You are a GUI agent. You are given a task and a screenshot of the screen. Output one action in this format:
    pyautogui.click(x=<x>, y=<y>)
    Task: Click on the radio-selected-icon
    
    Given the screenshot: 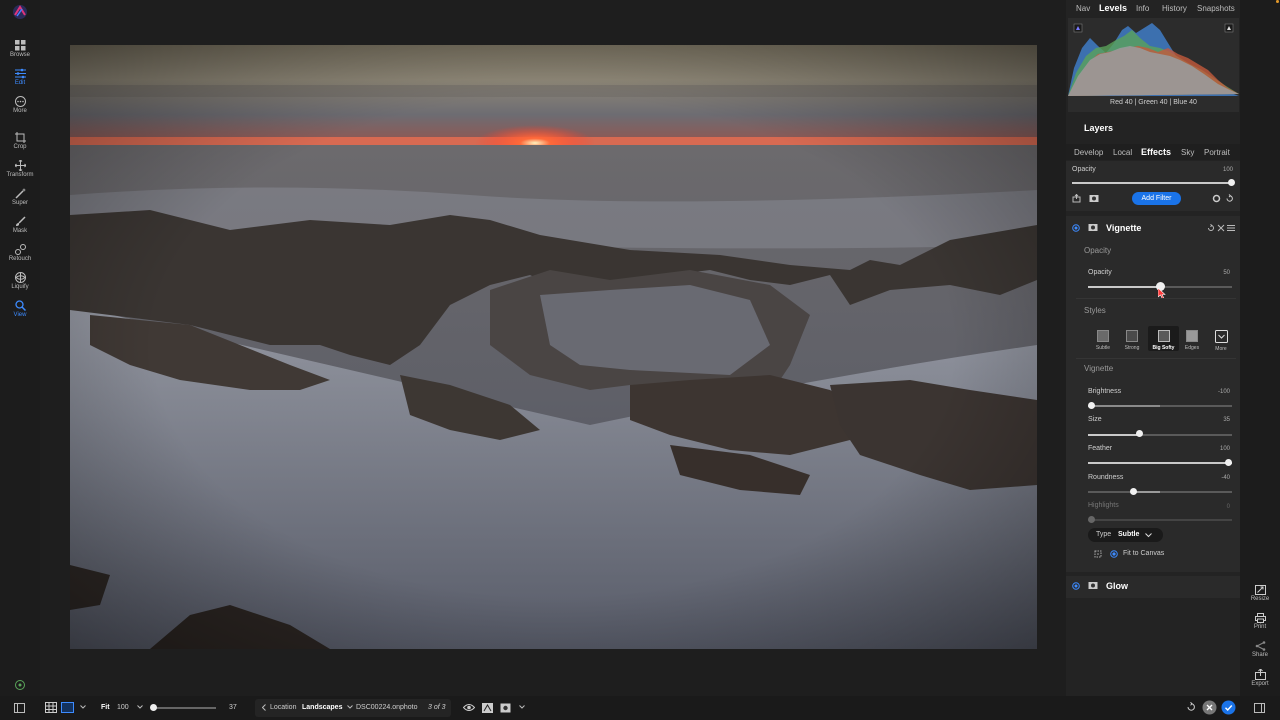 What is the action you would take?
    pyautogui.click(x=1114, y=554)
    